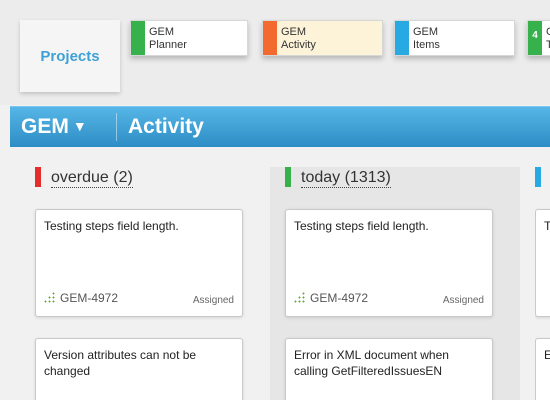  What do you see at coordinates (346, 178) in the screenshot?
I see `column-title-link: today (1313)` at bounding box center [346, 178].